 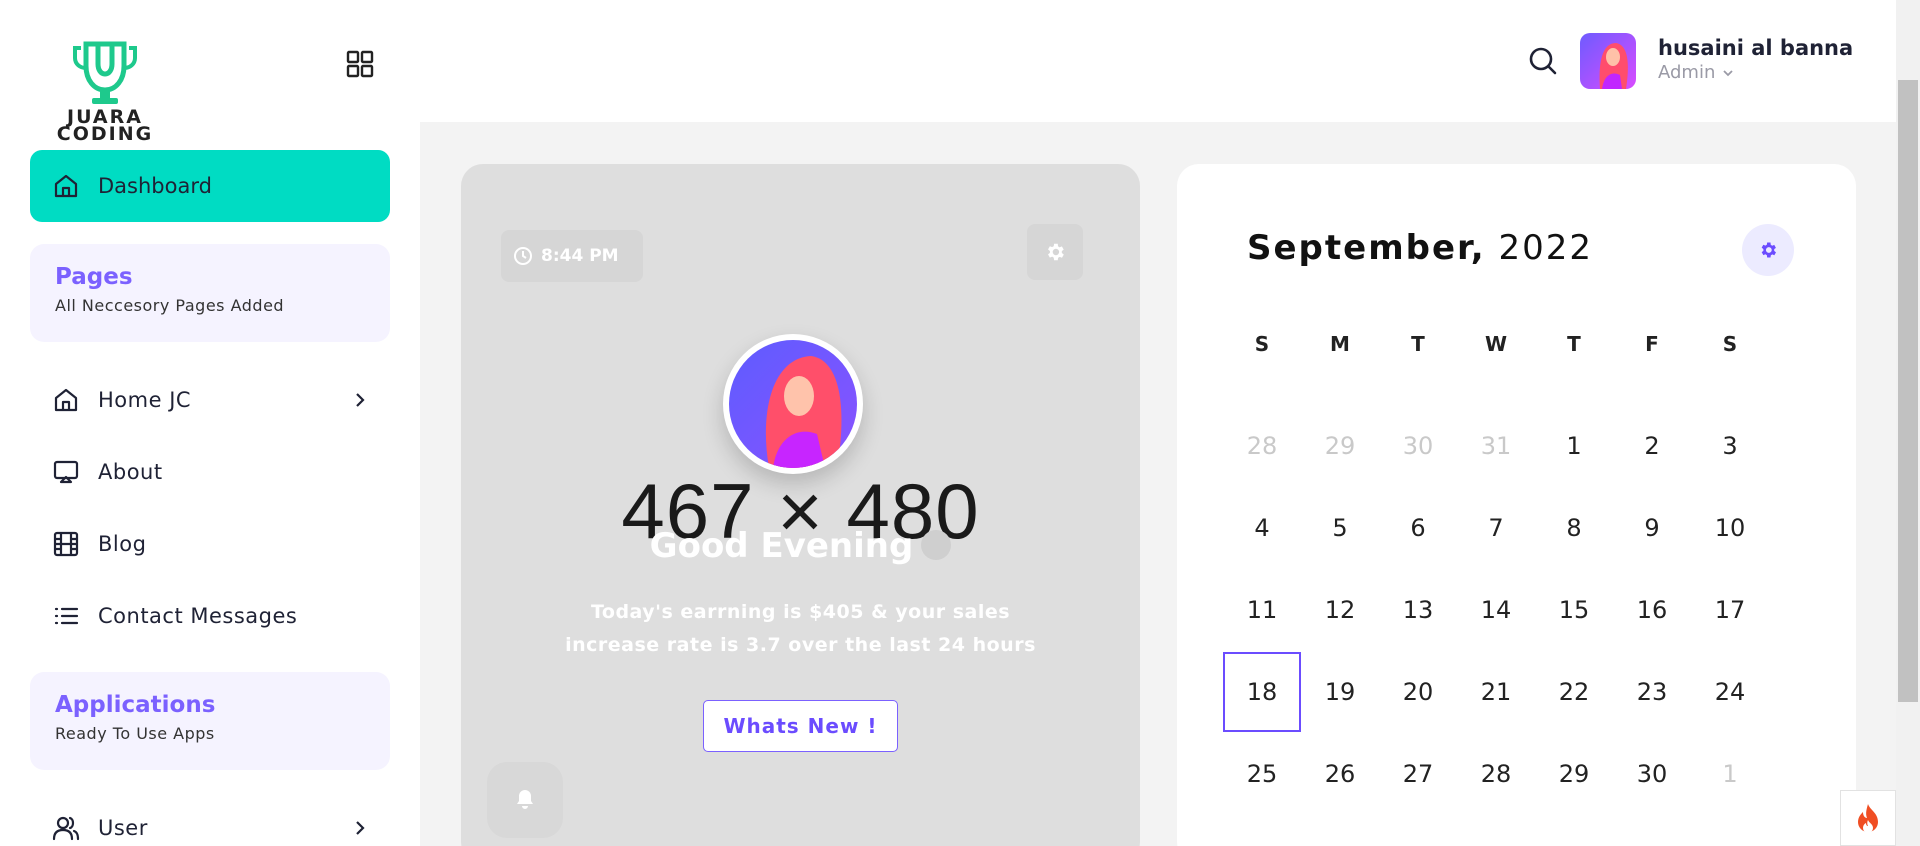 I want to click on sidebar-item-label: Contact Messages, so click(x=198, y=616).